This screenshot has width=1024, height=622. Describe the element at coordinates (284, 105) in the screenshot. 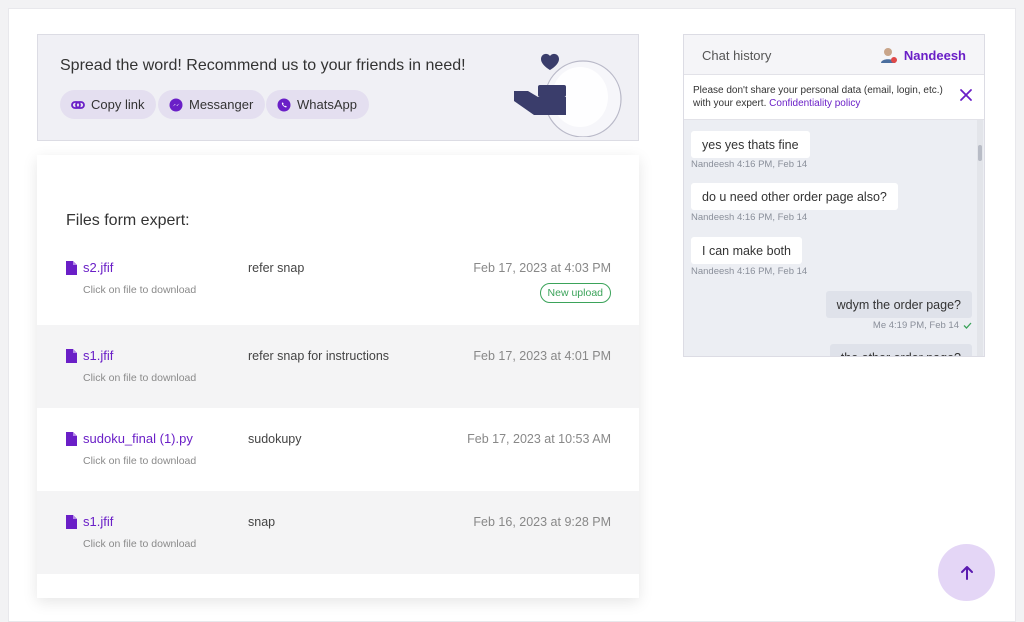

I see `whatsapp-icon` at that location.